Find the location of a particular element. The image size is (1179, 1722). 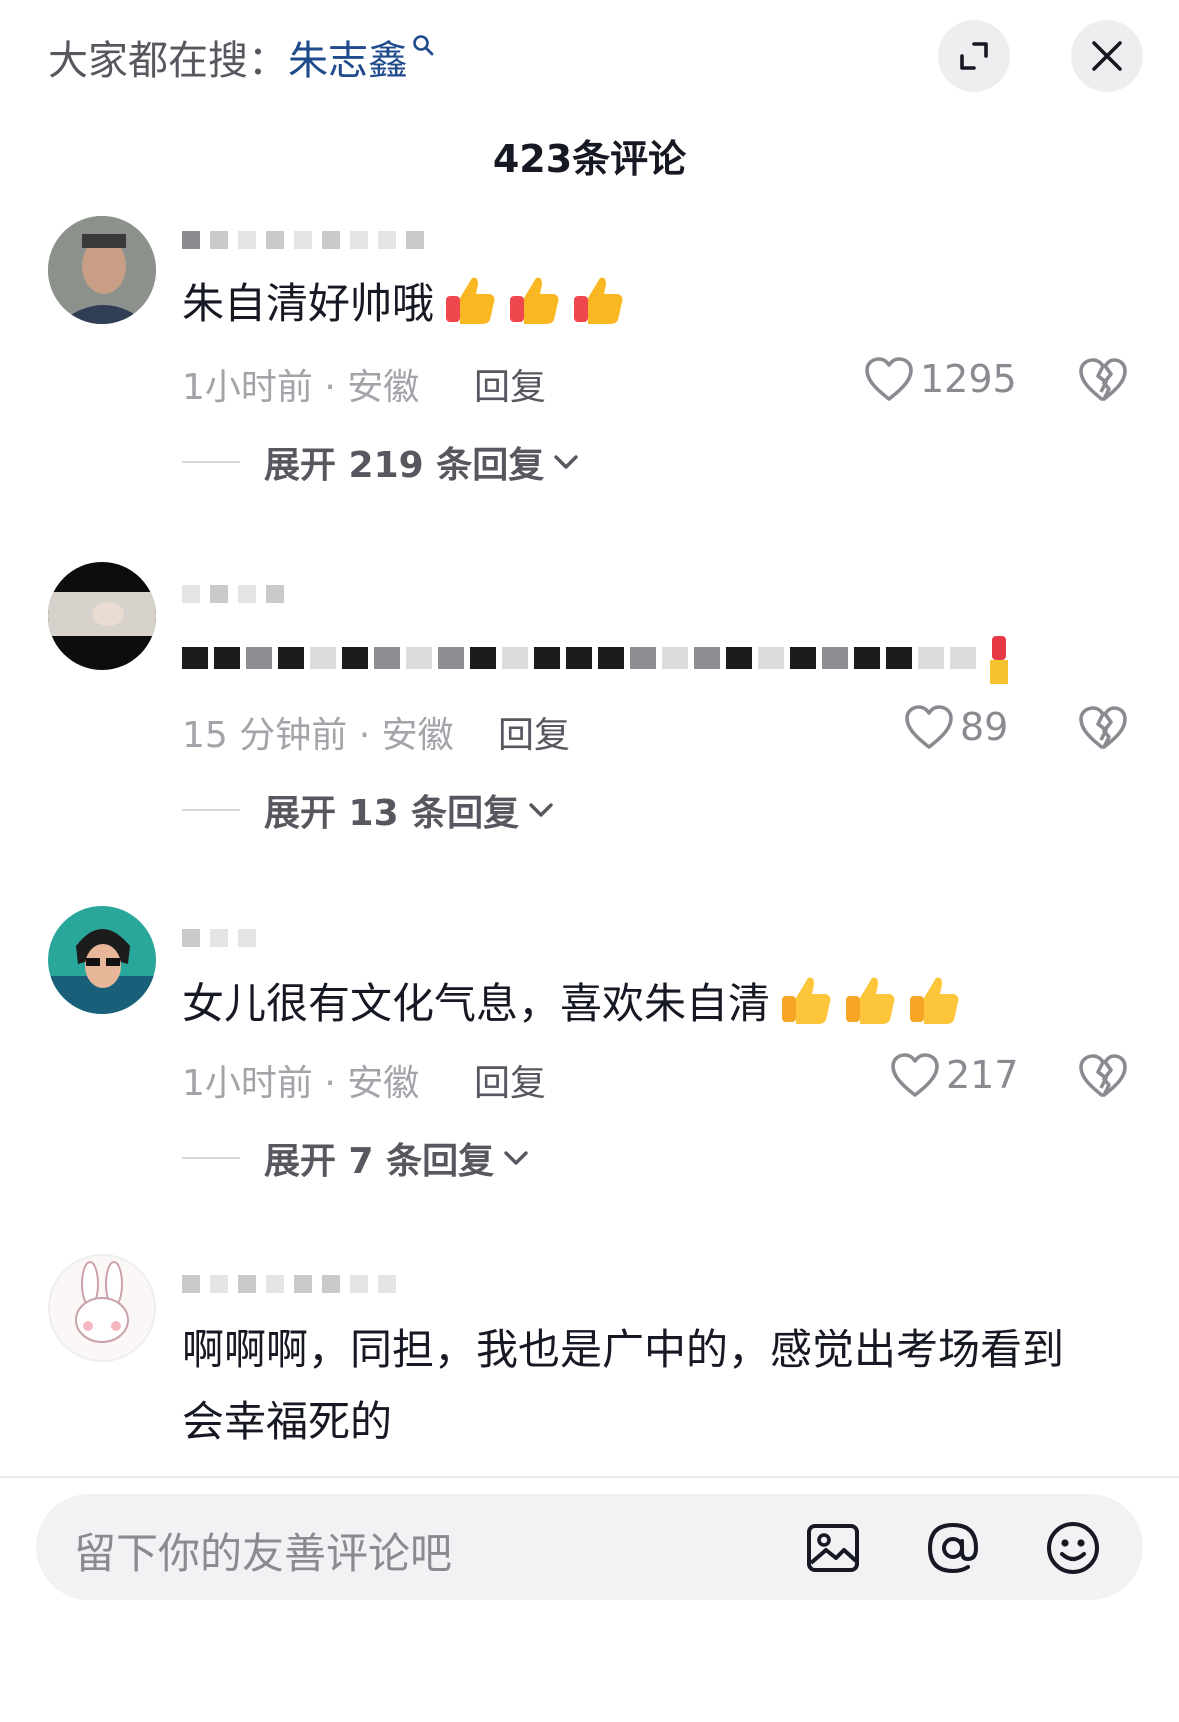

close-button is located at coordinates (1107, 56).